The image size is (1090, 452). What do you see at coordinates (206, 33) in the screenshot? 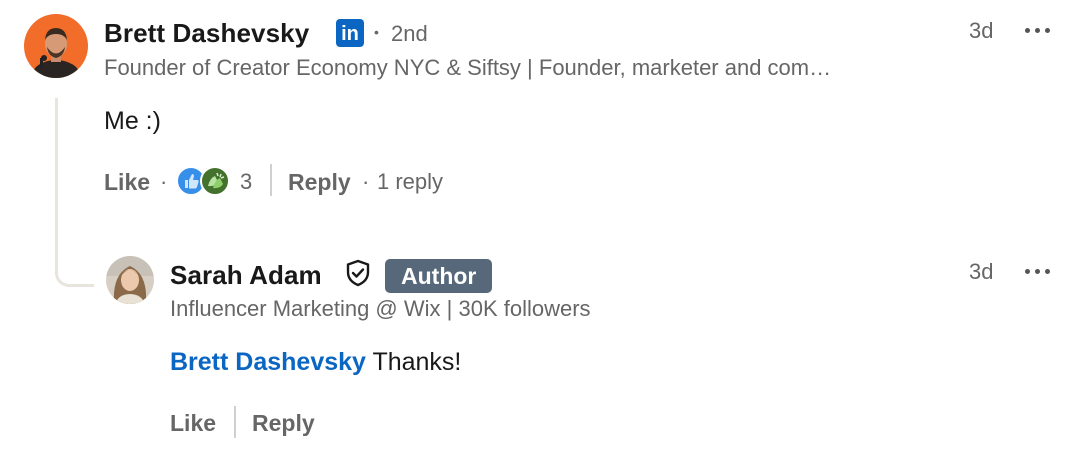
I see `comment-author-name: Brett Dashevsky` at bounding box center [206, 33].